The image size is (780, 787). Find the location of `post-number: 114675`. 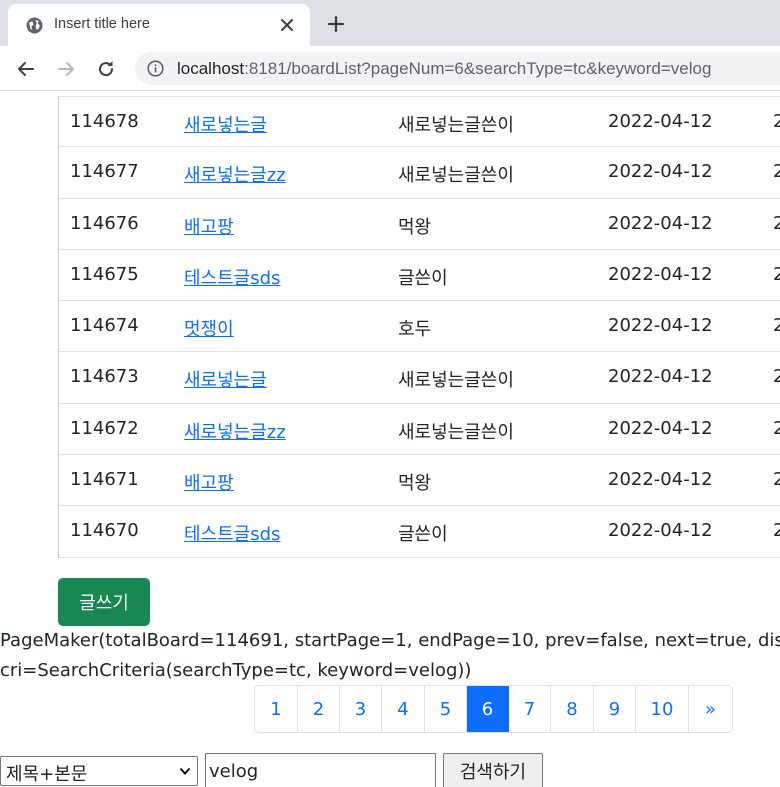

post-number: 114675 is located at coordinates (104, 274).